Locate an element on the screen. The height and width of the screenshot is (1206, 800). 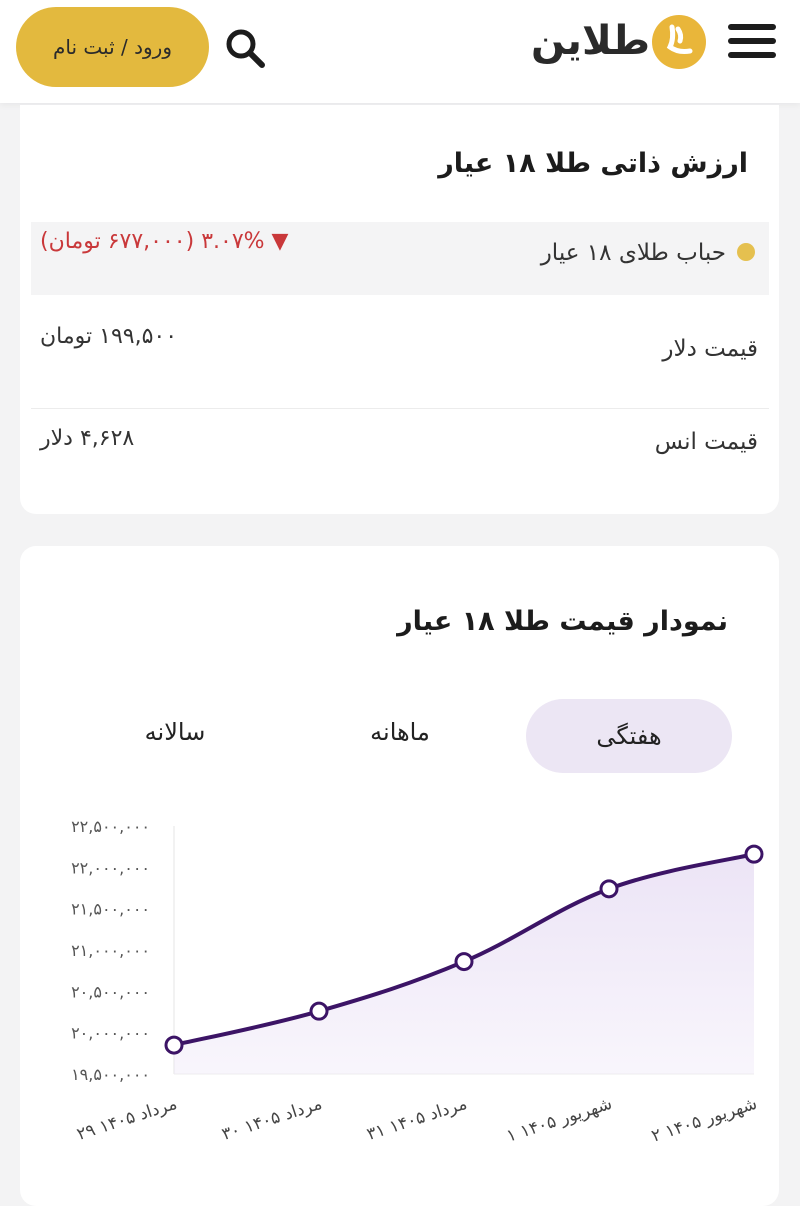
x-tick-label-0: ۲۹ مرداد ۱۴۰۵ is located at coordinates (126, 1119).